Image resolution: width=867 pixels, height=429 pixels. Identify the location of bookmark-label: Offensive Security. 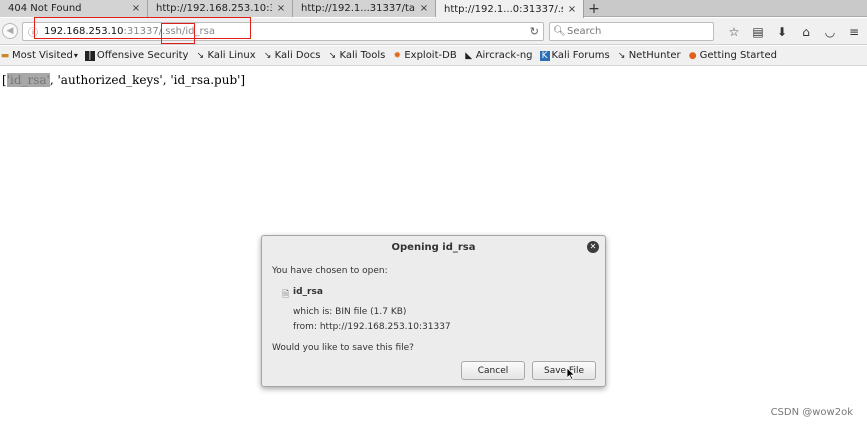
(142, 55).